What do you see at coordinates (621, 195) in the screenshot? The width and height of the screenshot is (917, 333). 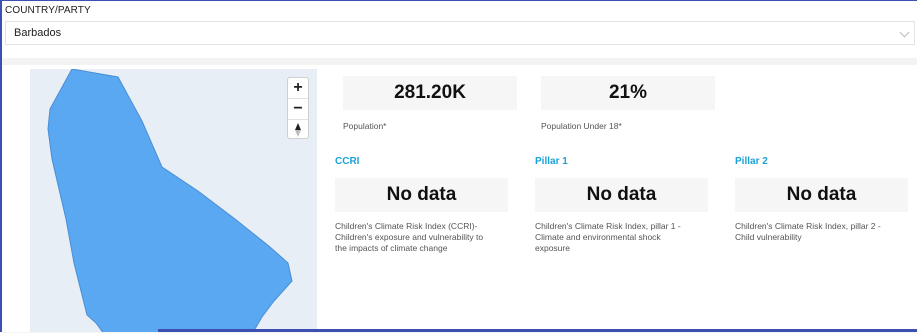 I see `pillar1-value: No data` at bounding box center [621, 195].